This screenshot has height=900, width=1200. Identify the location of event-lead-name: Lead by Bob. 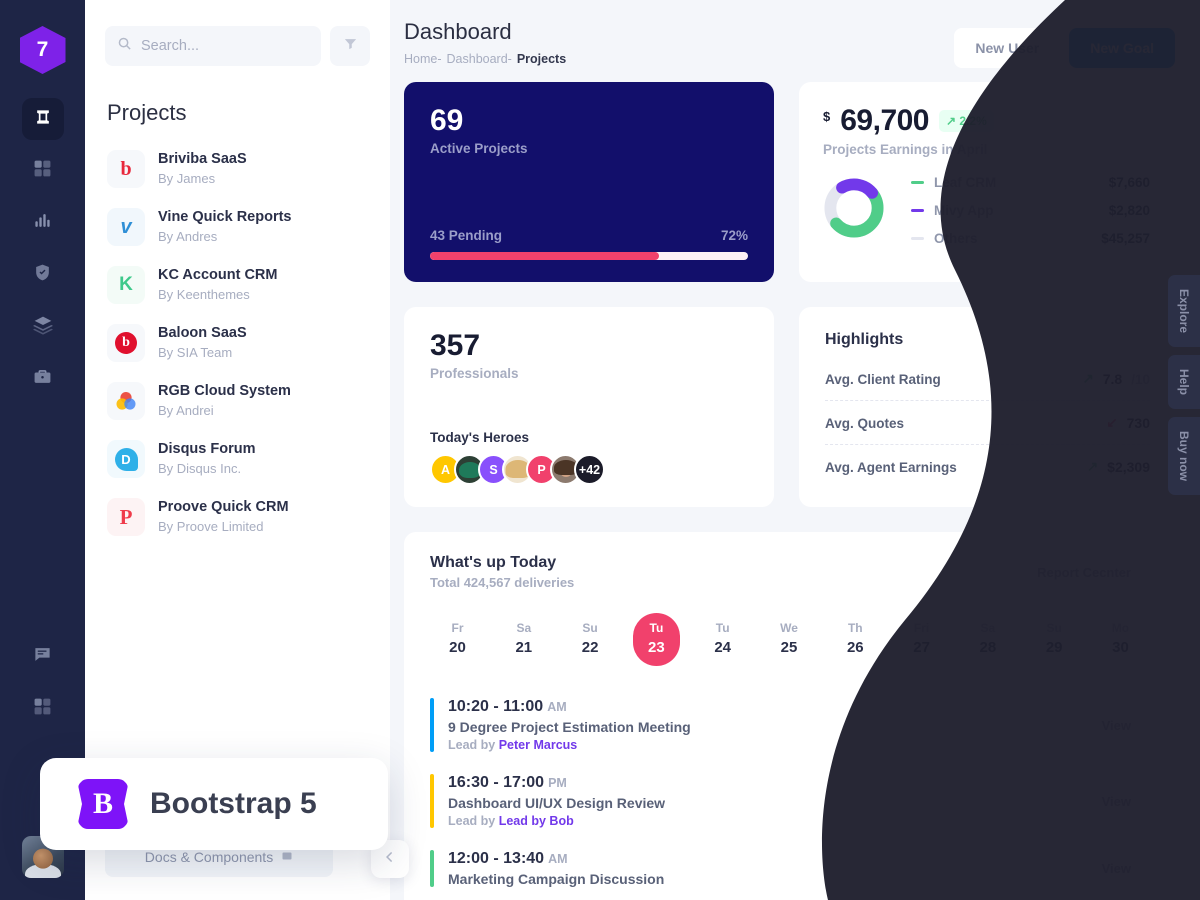
(536, 821).